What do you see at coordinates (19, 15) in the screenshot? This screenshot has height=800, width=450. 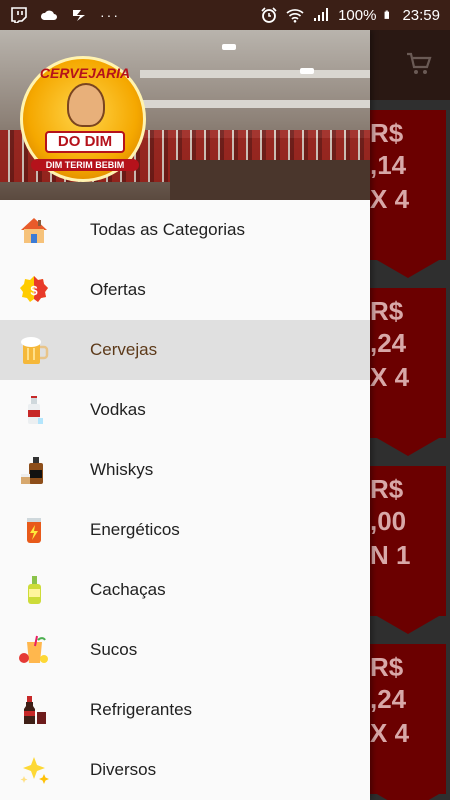 I see `twitch-icon` at bounding box center [19, 15].